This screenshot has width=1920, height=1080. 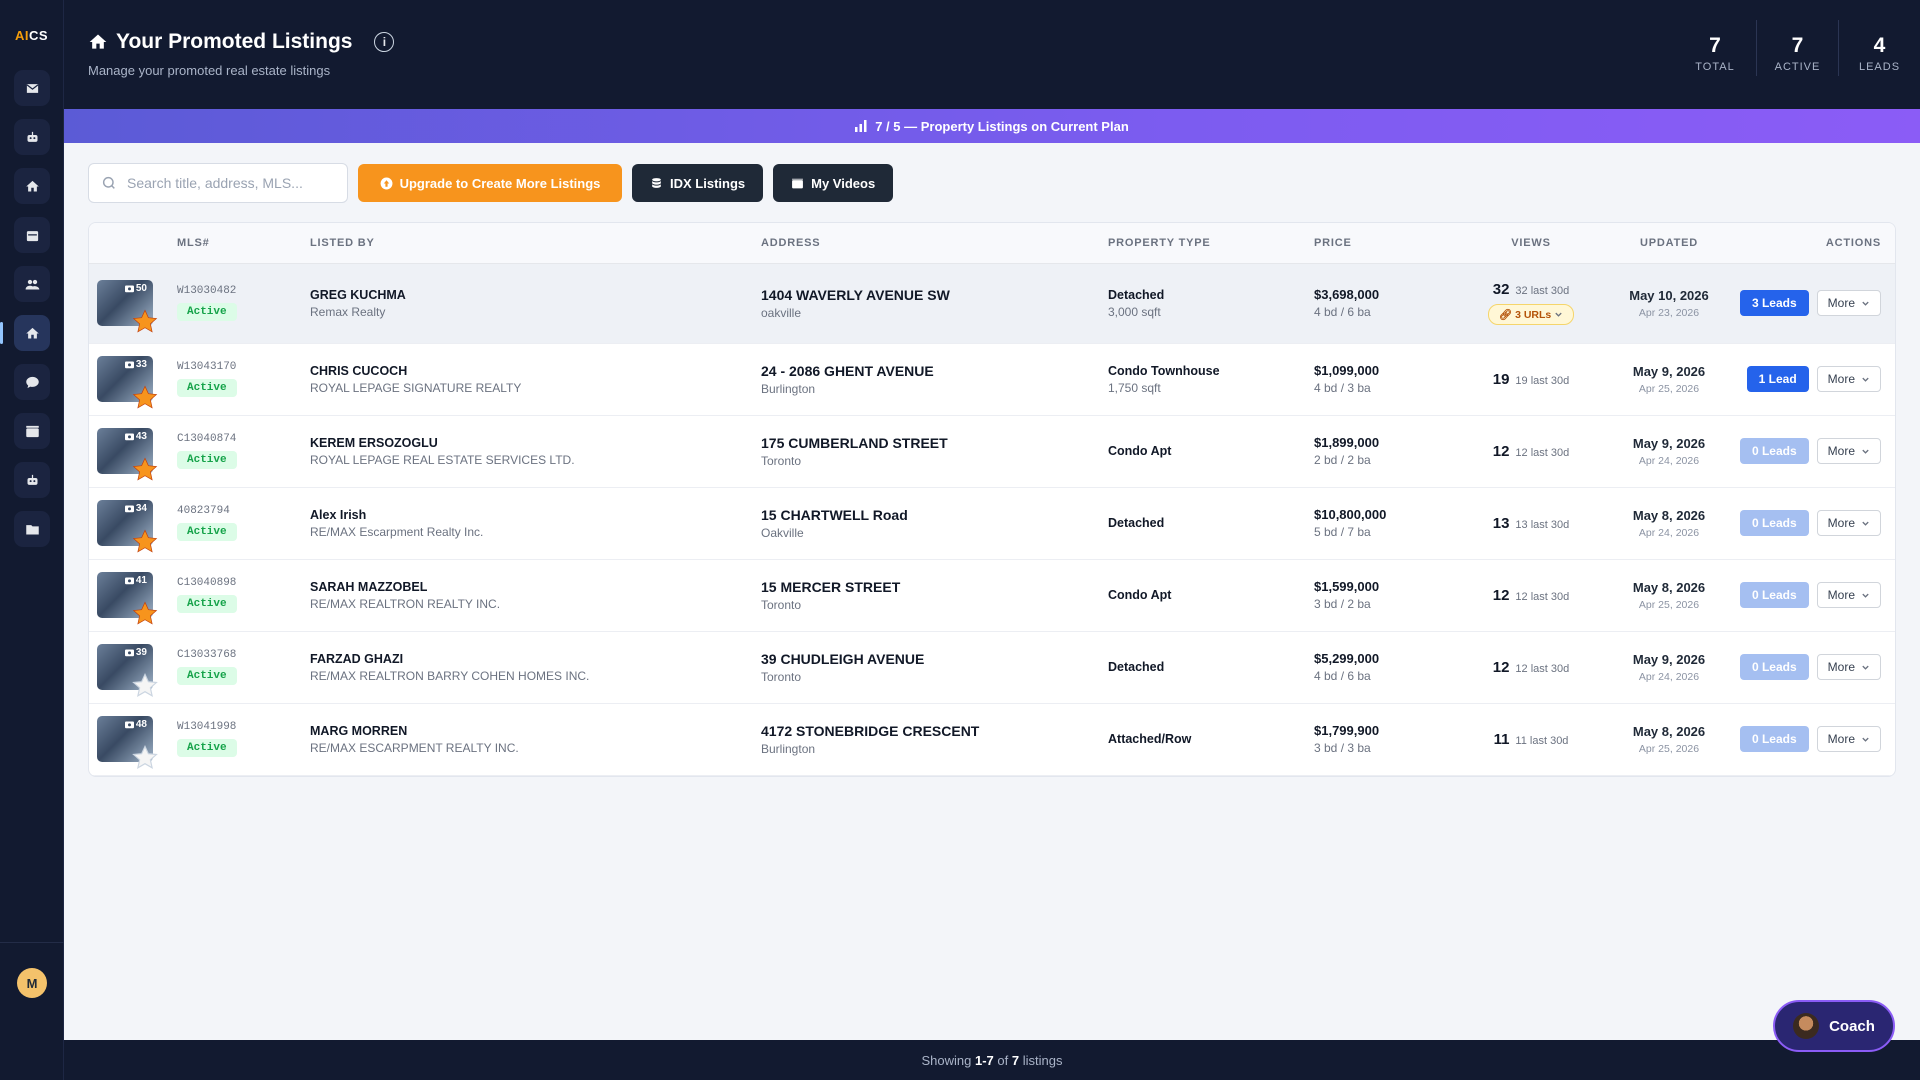 What do you see at coordinates (243, 243) in the screenshot?
I see `col-header-mls: MLS#` at bounding box center [243, 243].